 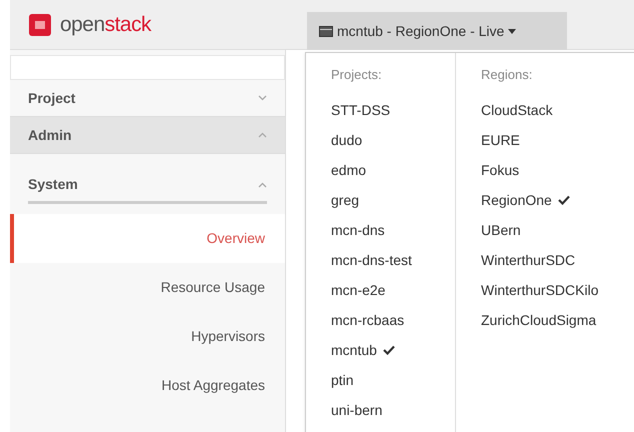 What do you see at coordinates (356, 75) in the screenshot?
I see `menu-heading: Projects:` at bounding box center [356, 75].